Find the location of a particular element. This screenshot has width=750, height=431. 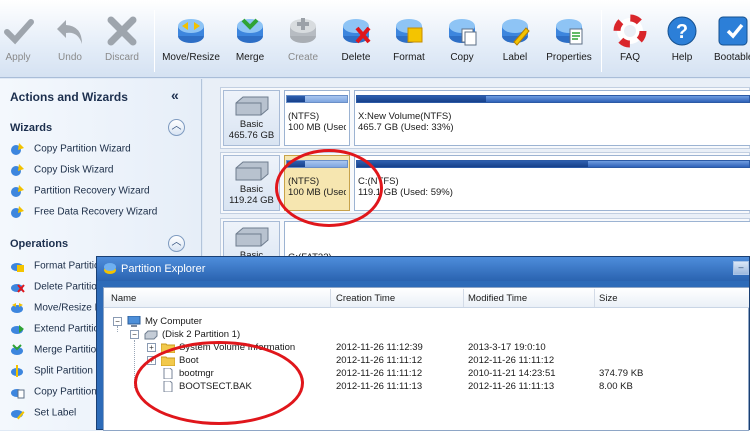

column-header-creation-time: Creation Time is located at coordinates (365, 298).